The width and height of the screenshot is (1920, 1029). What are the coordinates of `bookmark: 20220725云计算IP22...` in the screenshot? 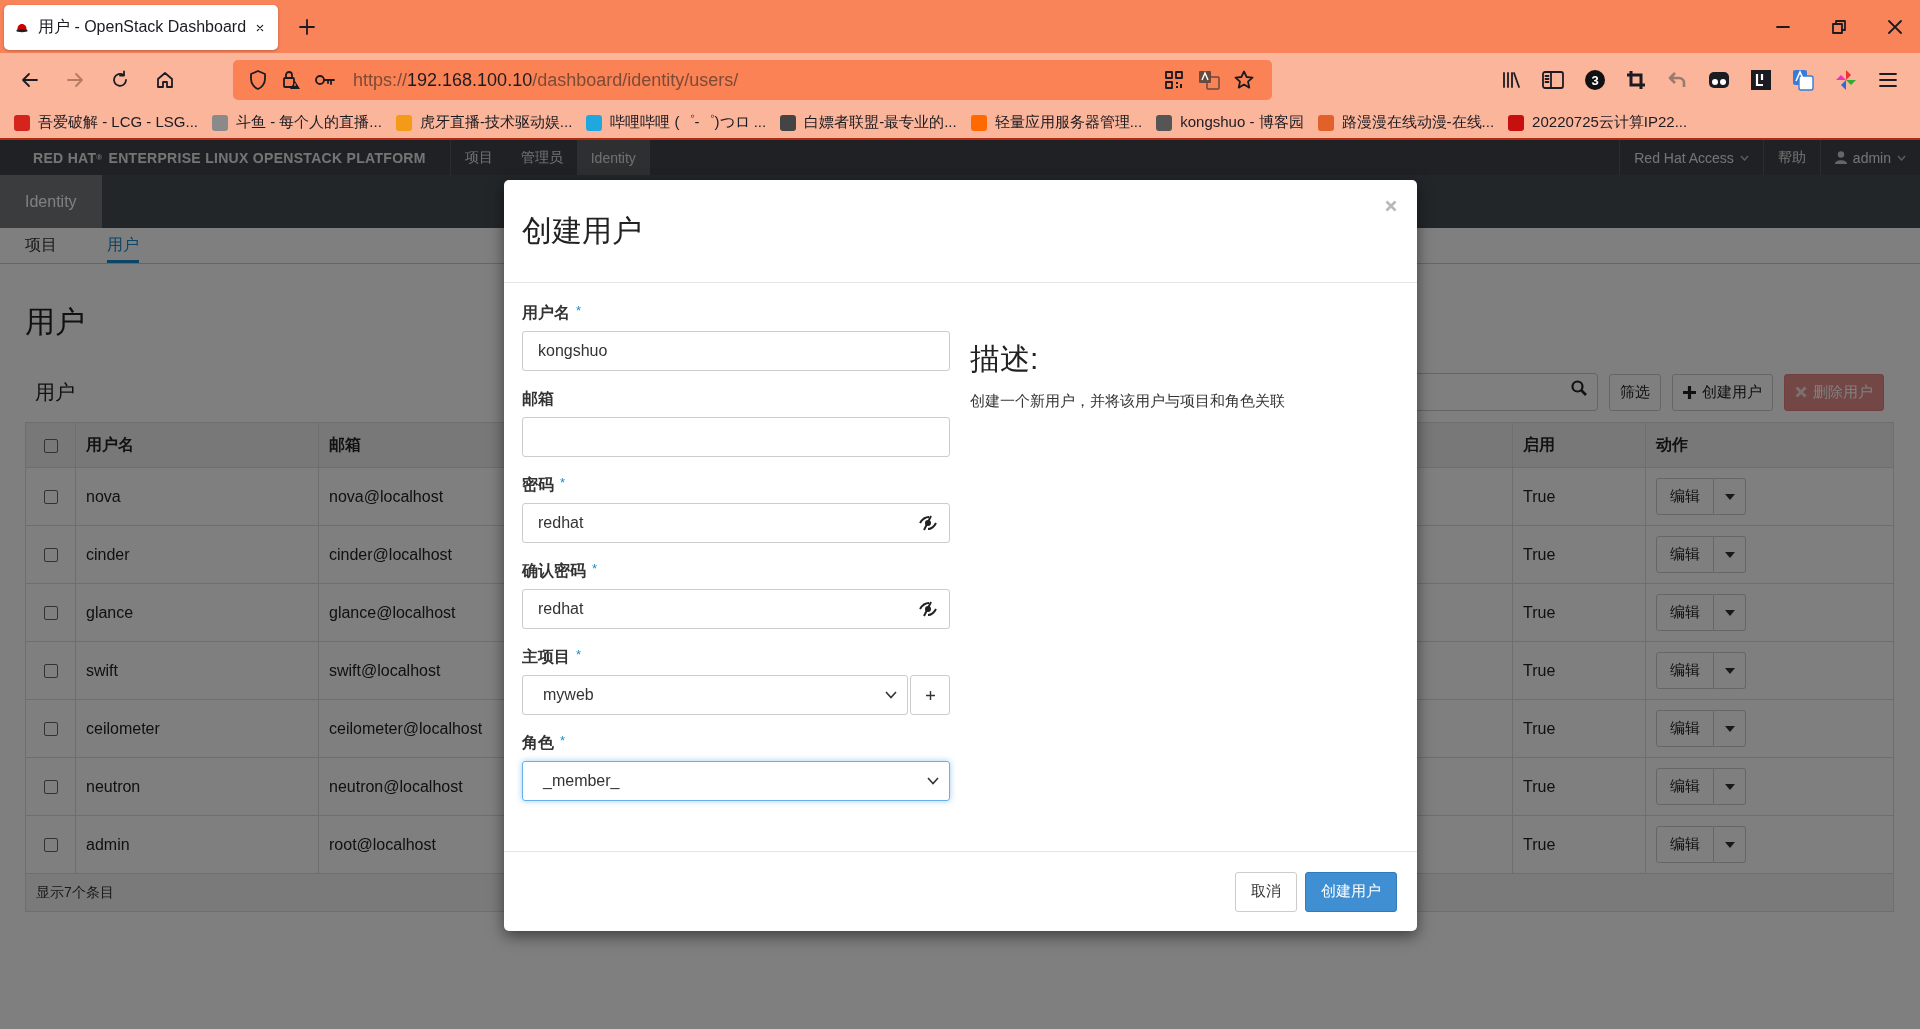 It's located at (1598, 122).